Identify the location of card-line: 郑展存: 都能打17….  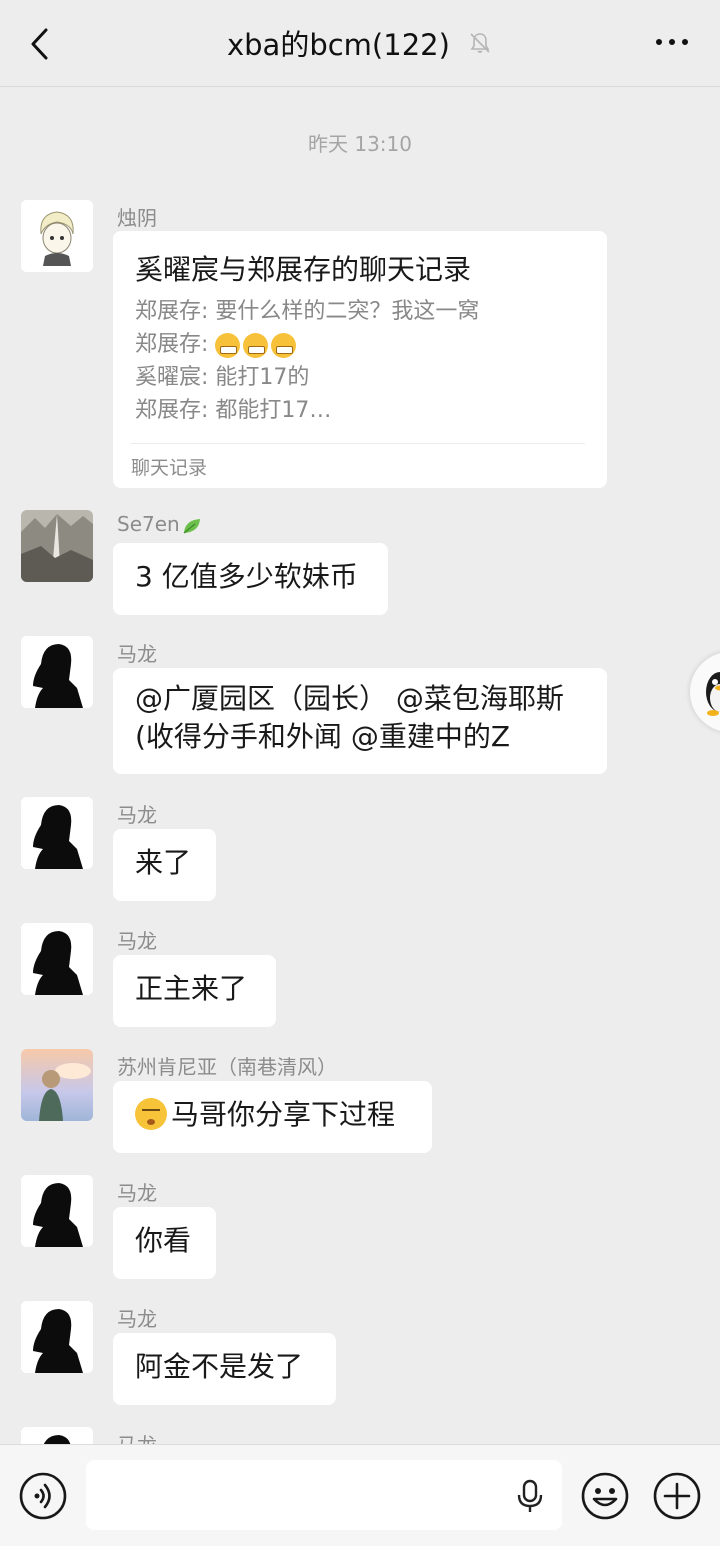
(233, 410).